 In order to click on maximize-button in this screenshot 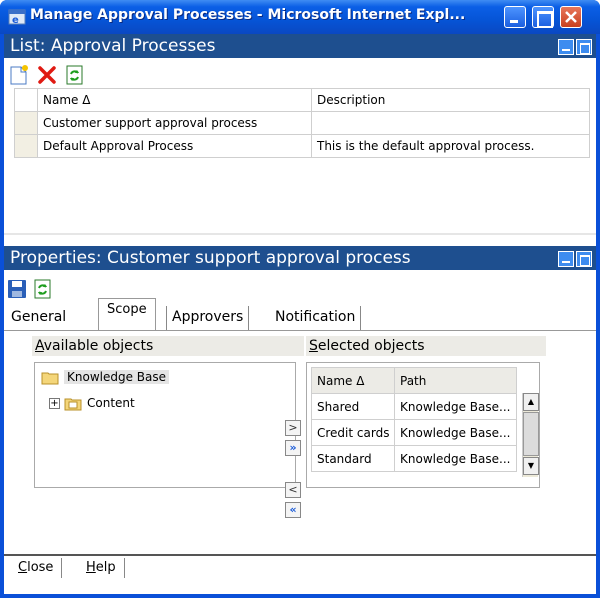, I will do `click(543, 17)`.